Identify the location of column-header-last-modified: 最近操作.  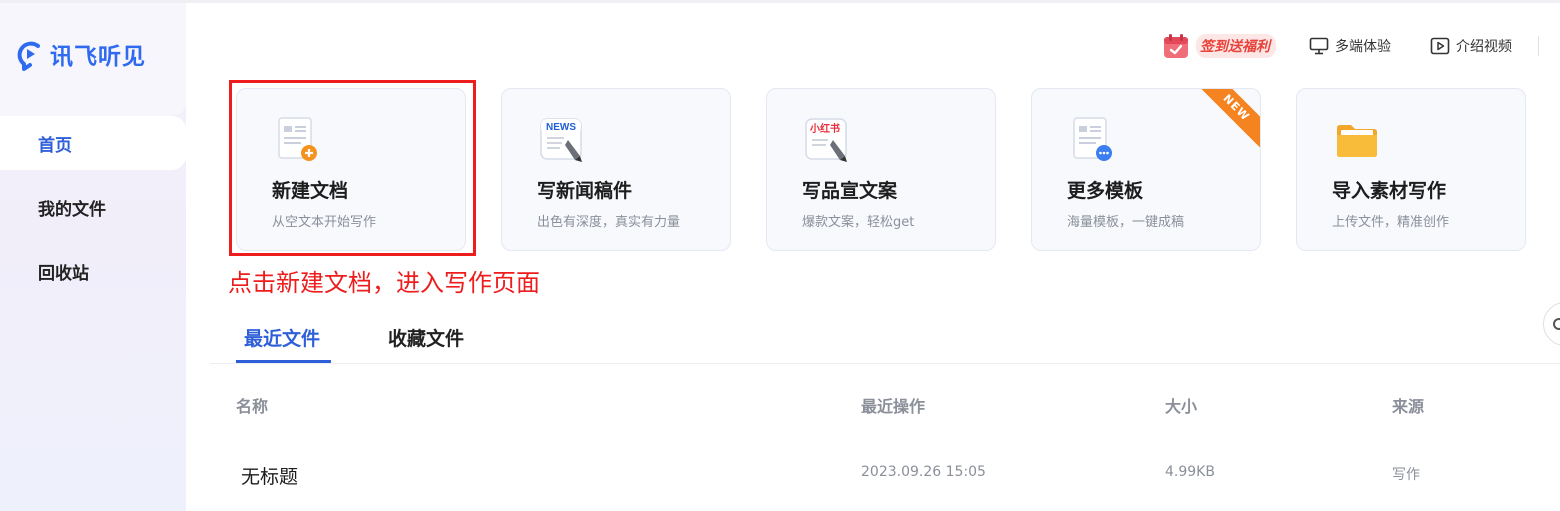
(893, 405).